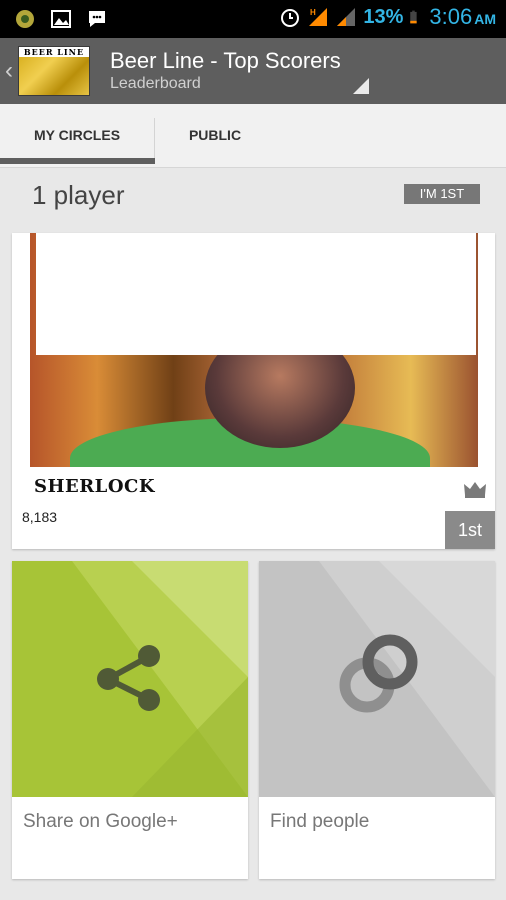 The image size is (506, 900). Describe the element at coordinates (462, 16) in the screenshot. I see `clock: 3:06 AM` at that location.